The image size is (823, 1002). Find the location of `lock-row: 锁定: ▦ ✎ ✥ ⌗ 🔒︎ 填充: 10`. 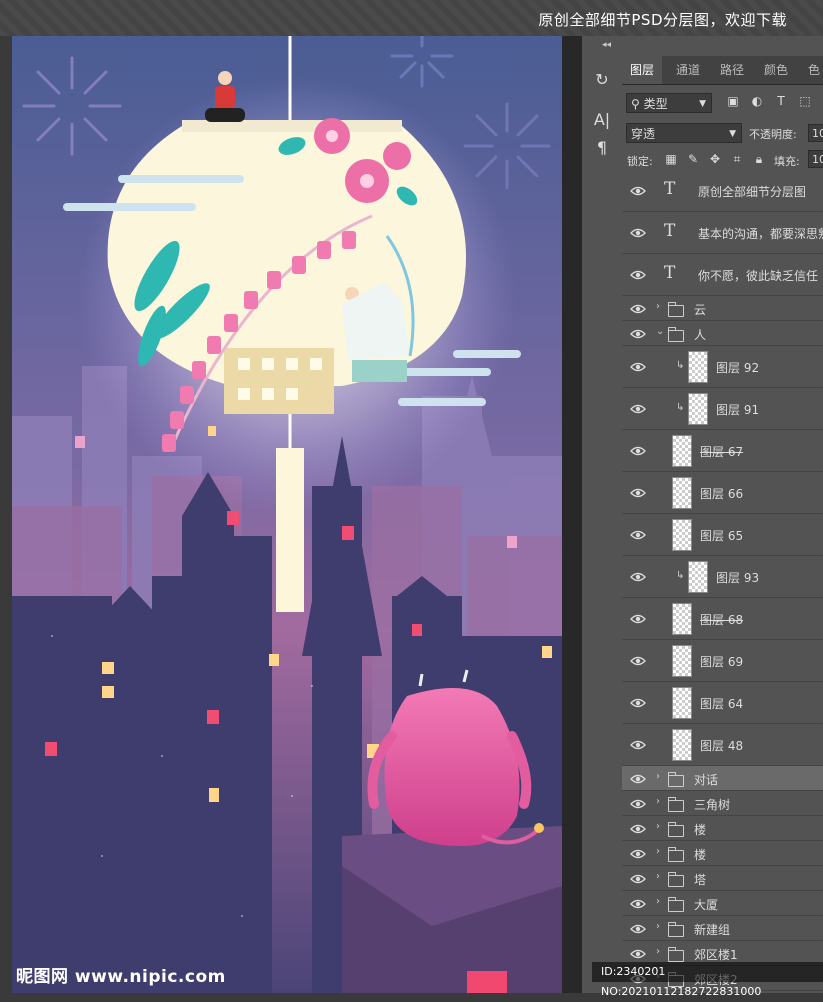

lock-row: 锁定: ▦ ✎ ✥ ⌗ 🔒︎ 填充: 10 is located at coordinates (722, 159).